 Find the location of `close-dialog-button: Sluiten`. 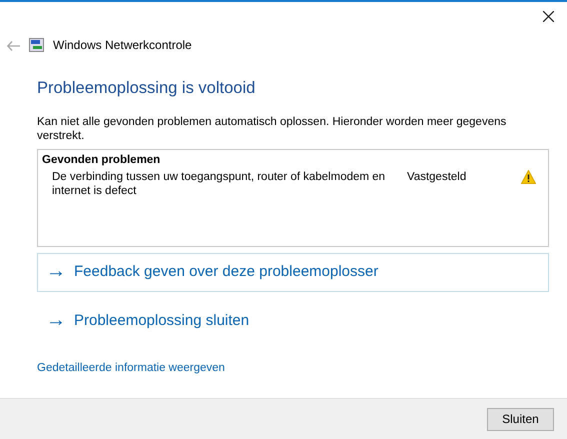

close-dialog-button: Sluiten is located at coordinates (520, 419).